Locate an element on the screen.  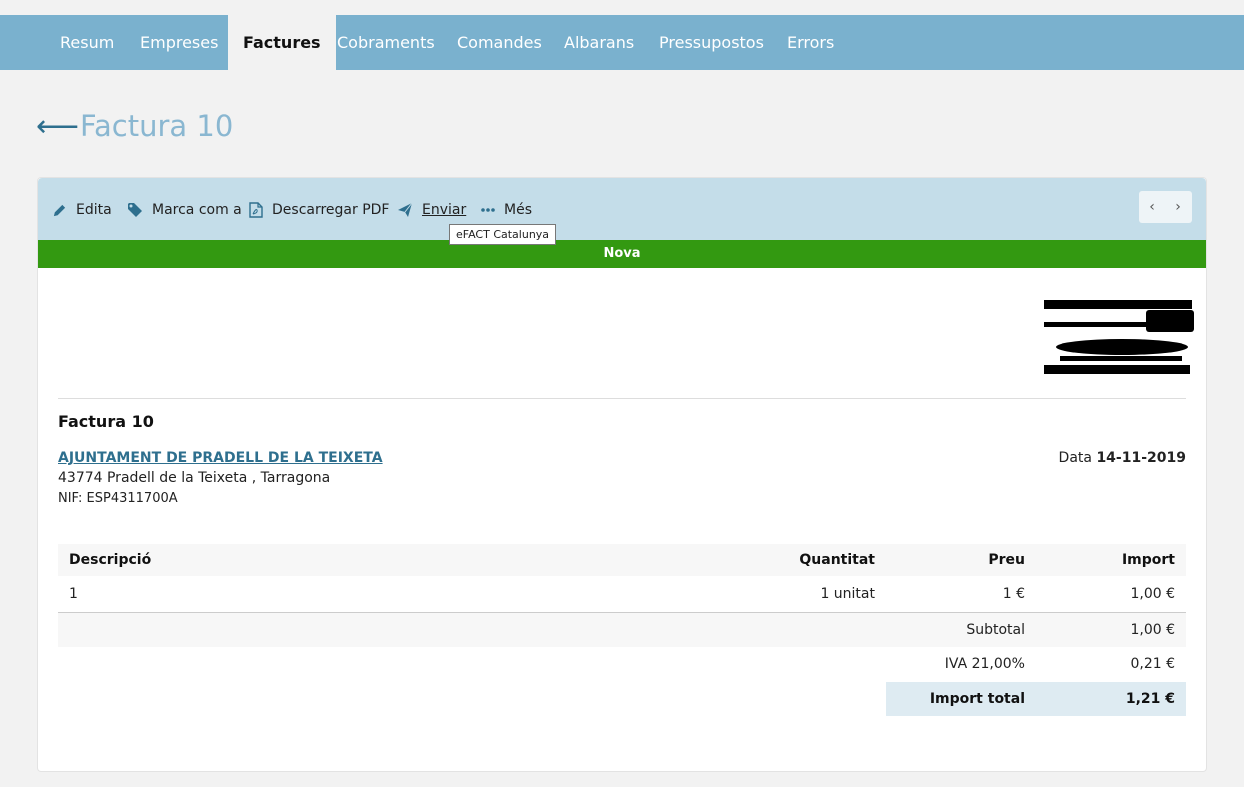
more-button: Més is located at coordinates (506, 210).